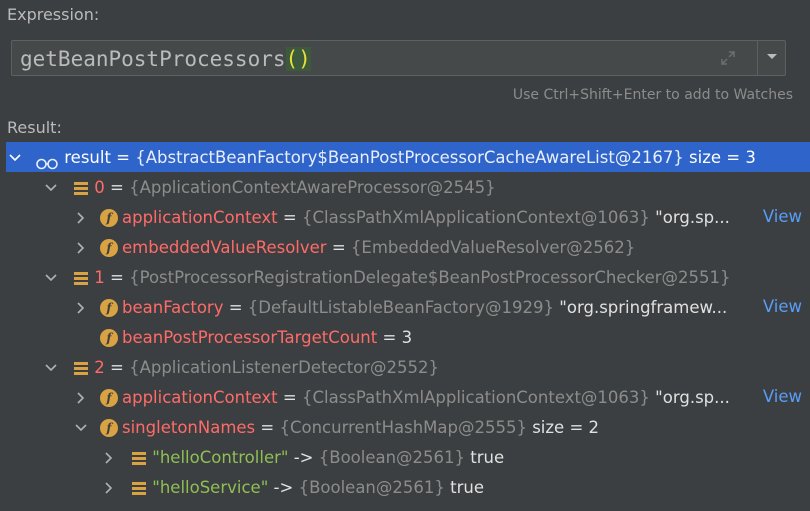 Image resolution: width=810 pixels, height=511 pixels. I want to click on map-key: "helloService", so click(210, 487).